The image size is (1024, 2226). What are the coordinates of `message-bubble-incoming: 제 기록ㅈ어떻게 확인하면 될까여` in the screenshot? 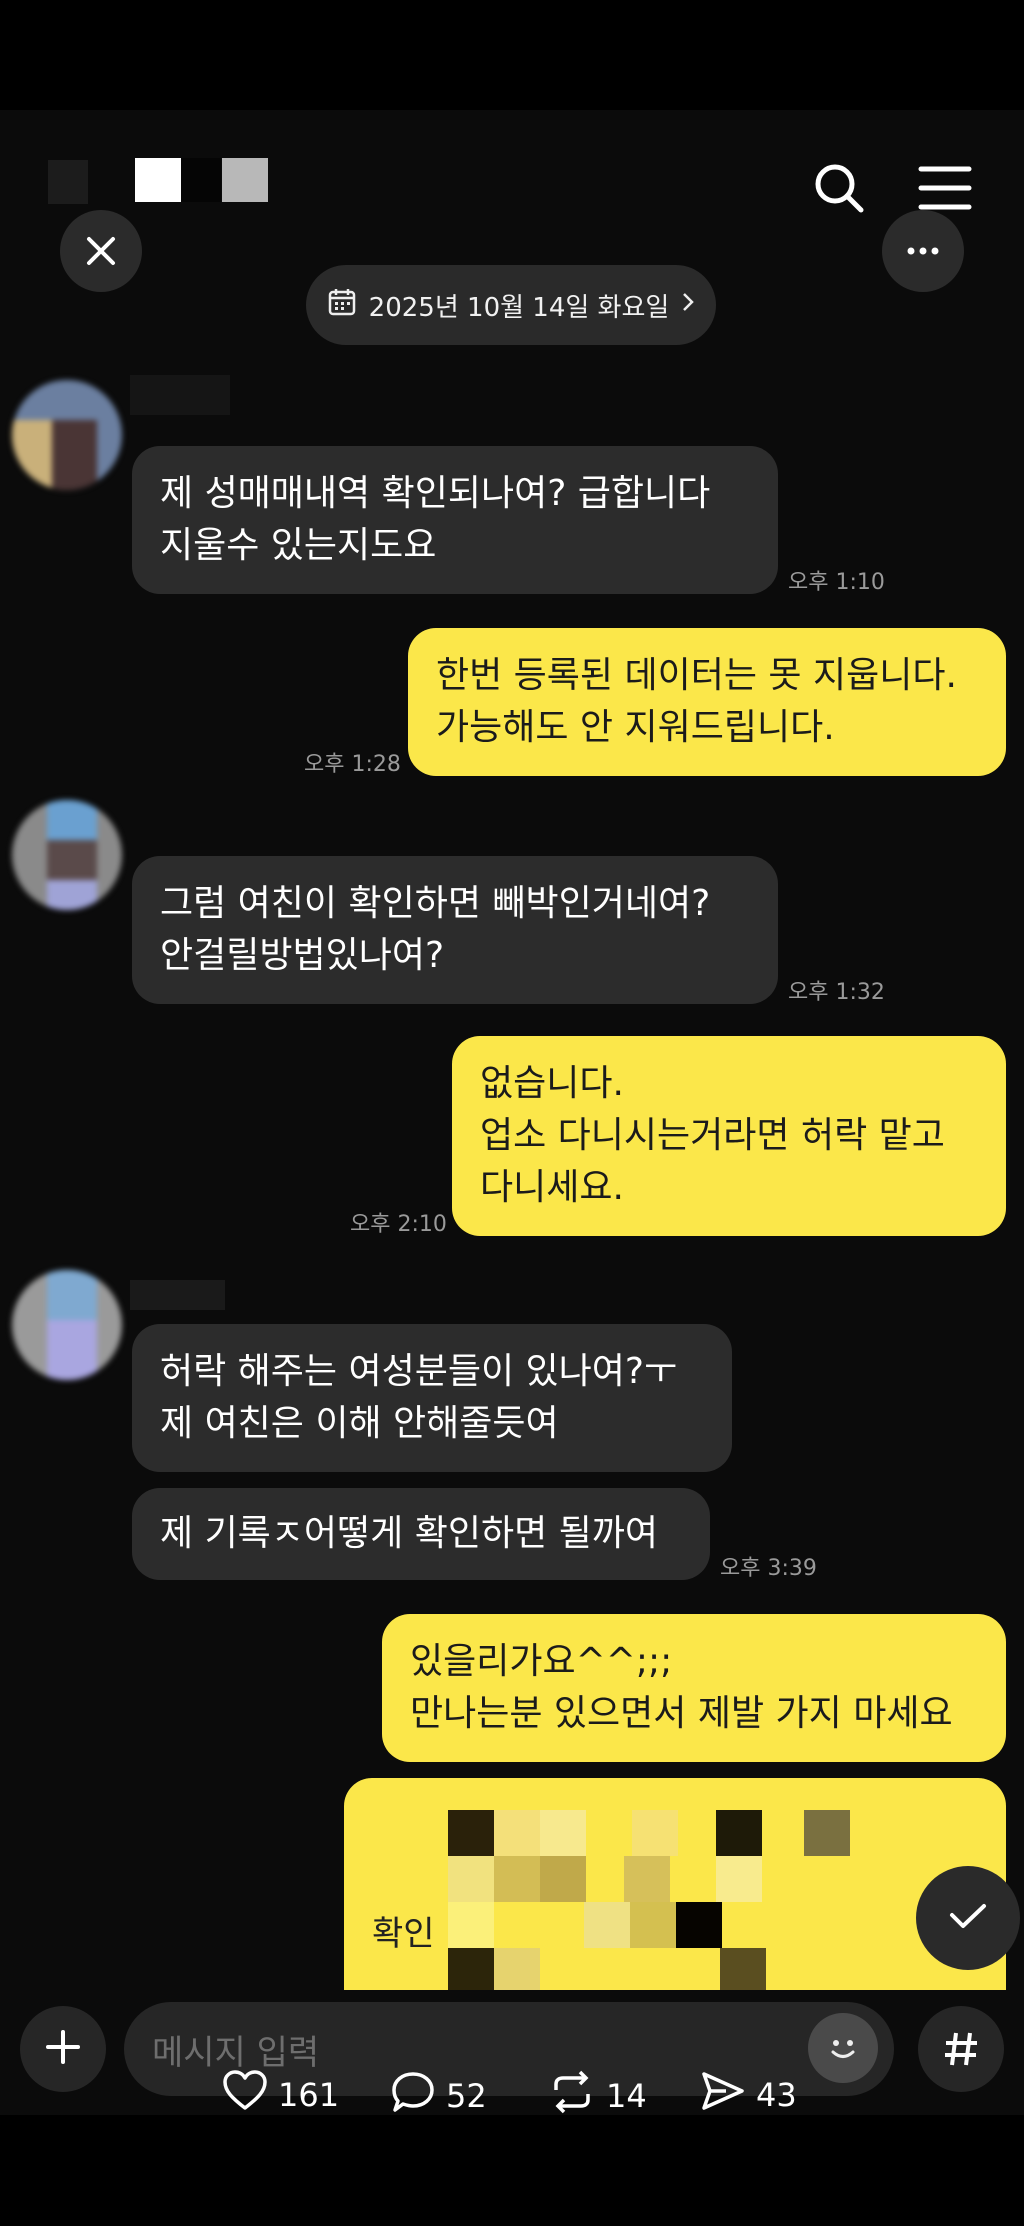 It's located at (421, 1534).